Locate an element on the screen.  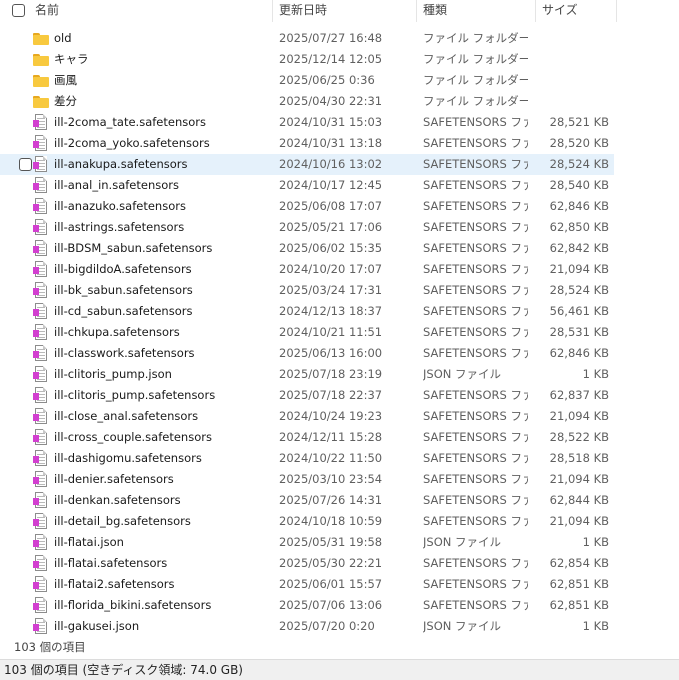
file-size: 28,520 KB is located at coordinates (579, 143).